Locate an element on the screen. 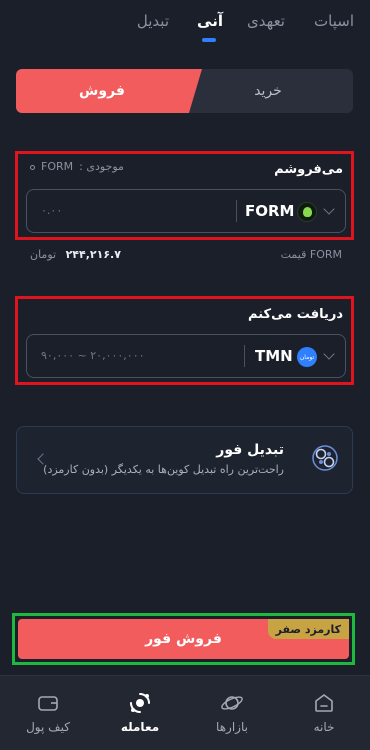  trade-icon is located at coordinates (140, 703).